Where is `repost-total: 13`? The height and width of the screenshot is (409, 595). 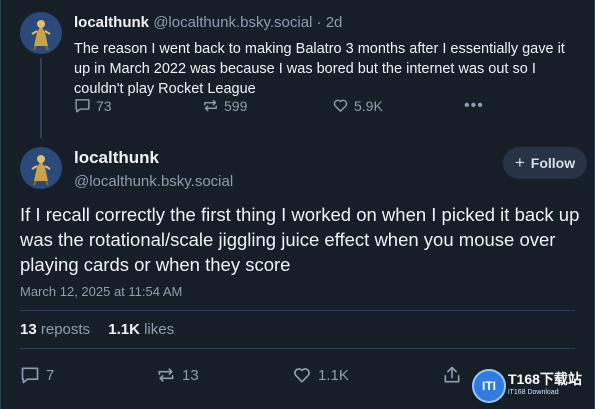 repost-total: 13 is located at coordinates (28, 329).